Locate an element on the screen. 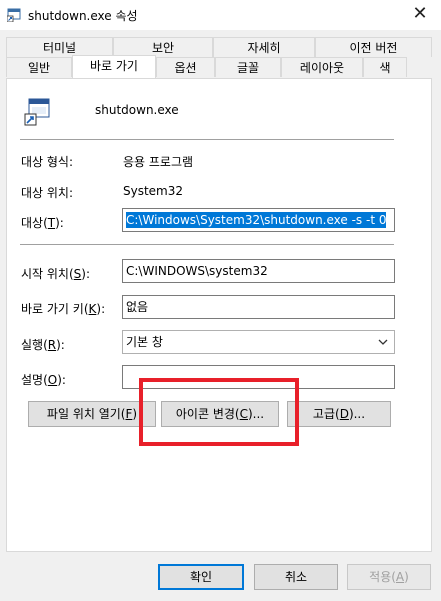 Image resolution: width=441 pixels, height=601 pixels. tab-shortcut: 바로 가기 is located at coordinates (114, 66).